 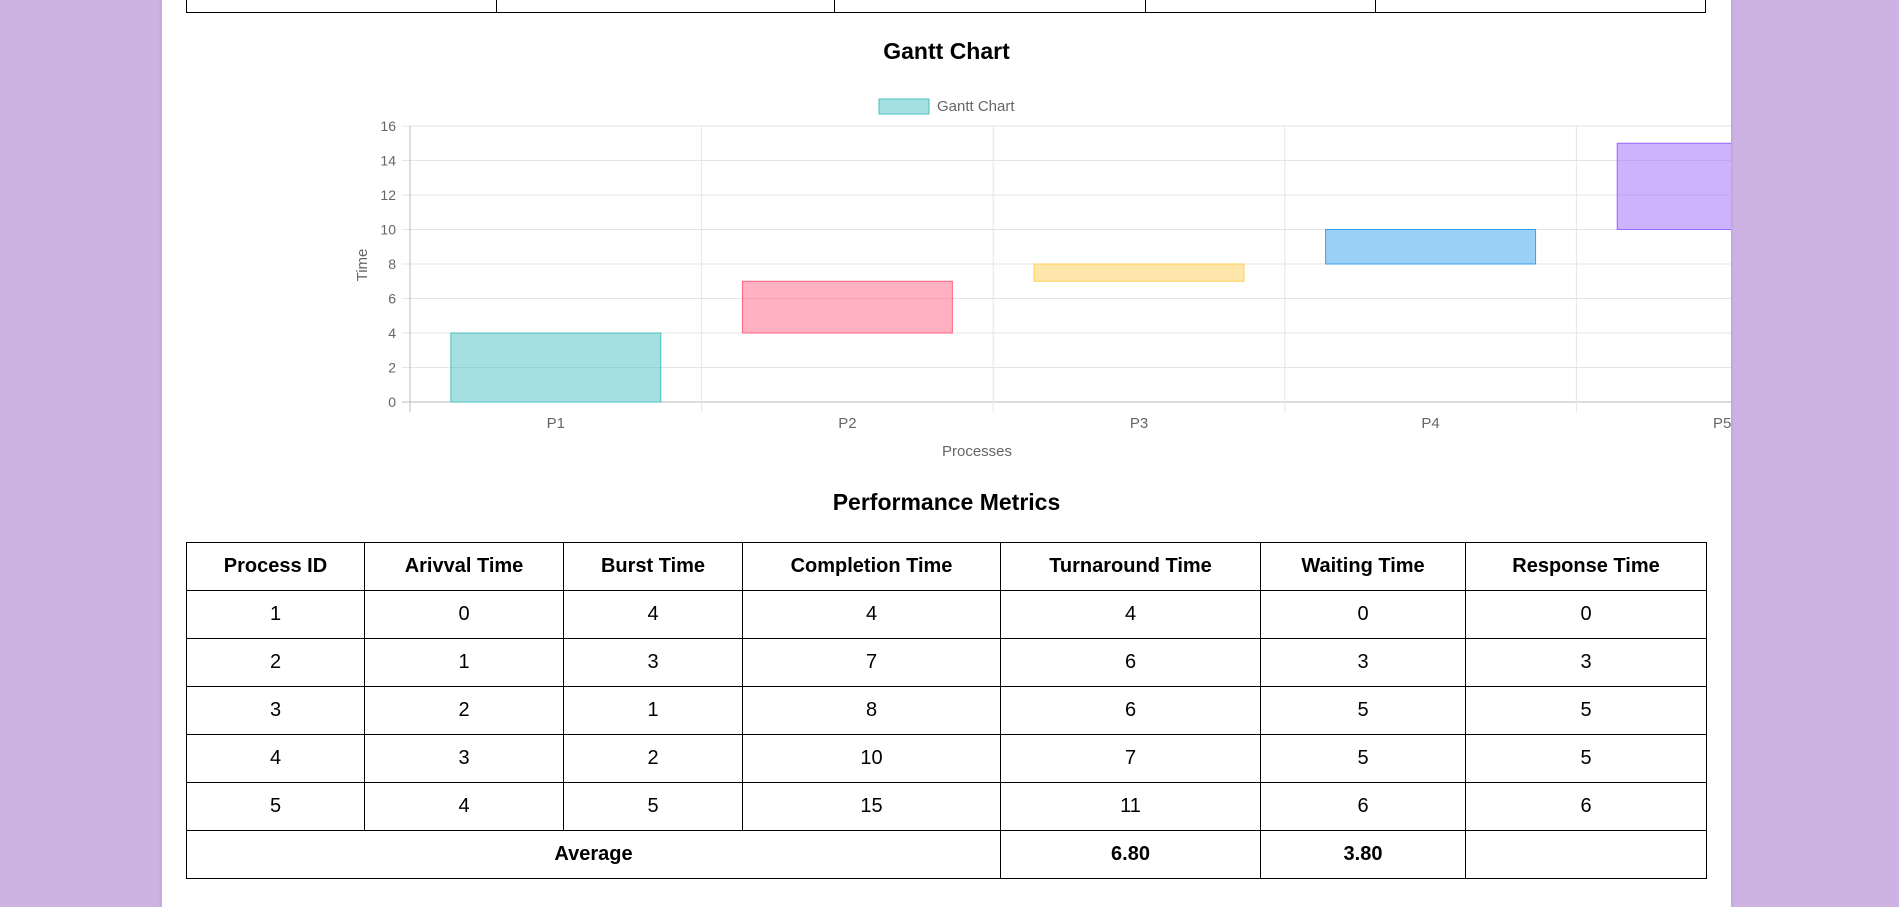 I want to click on gantt-bar-p1, so click(x=556, y=367).